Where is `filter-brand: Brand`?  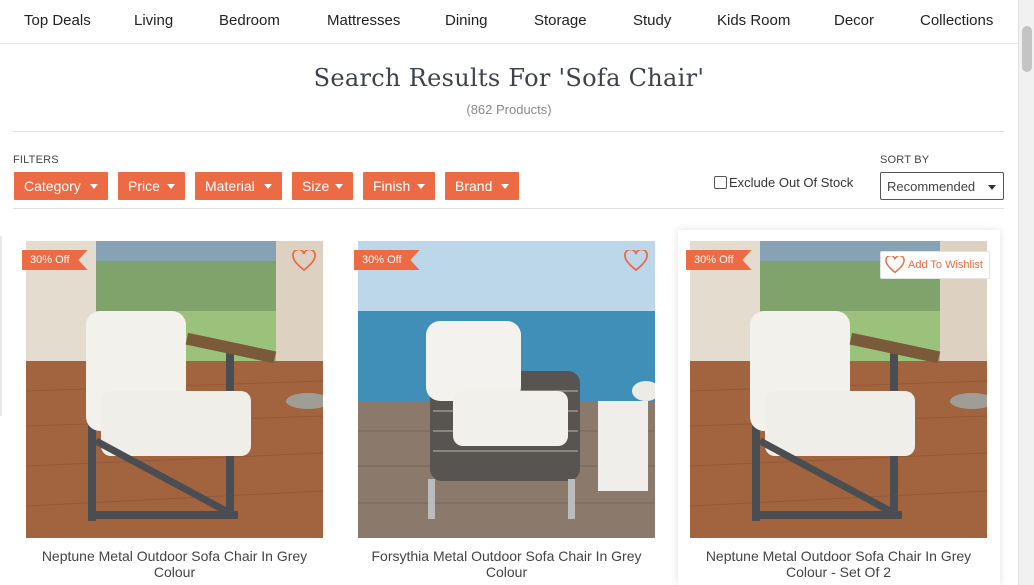 filter-brand: Brand is located at coordinates (482, 186).